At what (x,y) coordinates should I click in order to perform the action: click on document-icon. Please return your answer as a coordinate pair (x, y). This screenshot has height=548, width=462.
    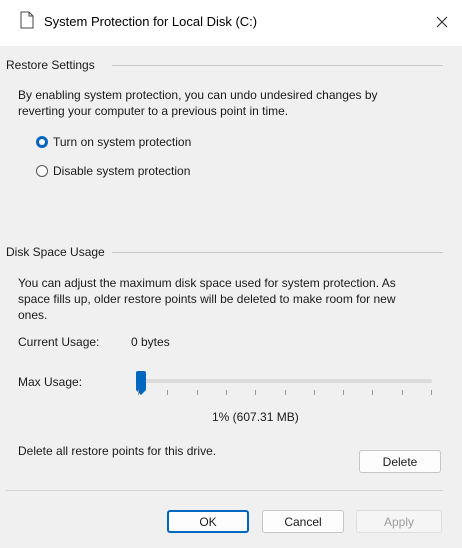
    Looking at the image, I should click on (27, 21).